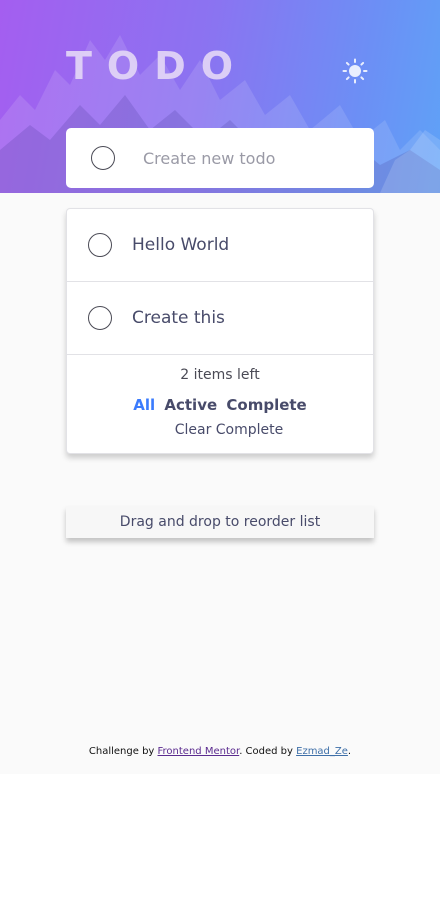  What do you see at coordinates (178, 318) in the screenshot?
I see `todo-text: Create this` at bounding box center [178, 318].